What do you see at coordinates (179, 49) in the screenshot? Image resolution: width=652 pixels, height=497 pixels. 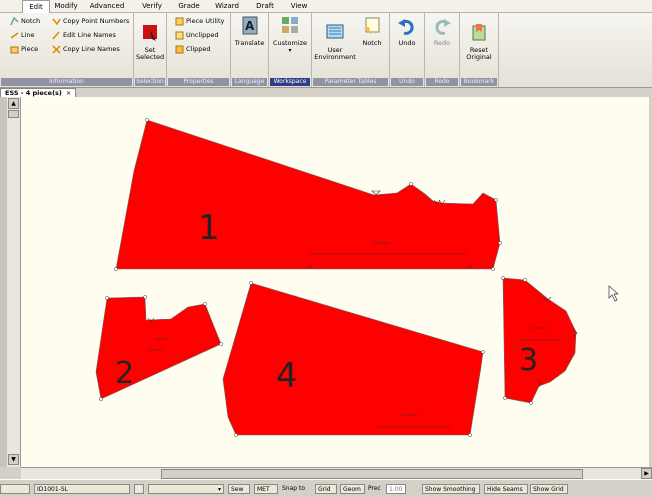 I see `clipped-icon` at bounding box center [179, 49].